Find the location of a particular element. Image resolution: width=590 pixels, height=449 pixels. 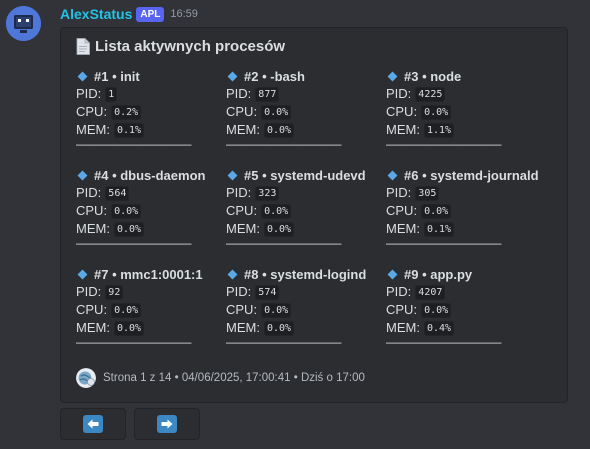

process-title: #6 • systemd-journald is located at coordinates (462, 175).